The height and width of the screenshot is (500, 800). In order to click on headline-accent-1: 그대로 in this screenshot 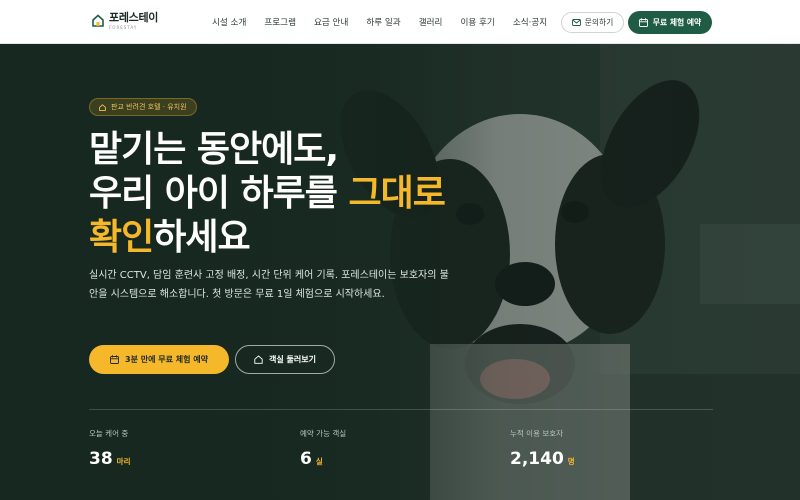, I will do `click(396, 193)`.